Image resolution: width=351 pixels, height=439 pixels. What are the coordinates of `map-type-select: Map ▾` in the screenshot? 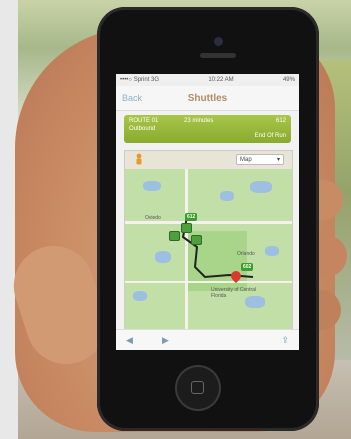 It's located at (260, 159).